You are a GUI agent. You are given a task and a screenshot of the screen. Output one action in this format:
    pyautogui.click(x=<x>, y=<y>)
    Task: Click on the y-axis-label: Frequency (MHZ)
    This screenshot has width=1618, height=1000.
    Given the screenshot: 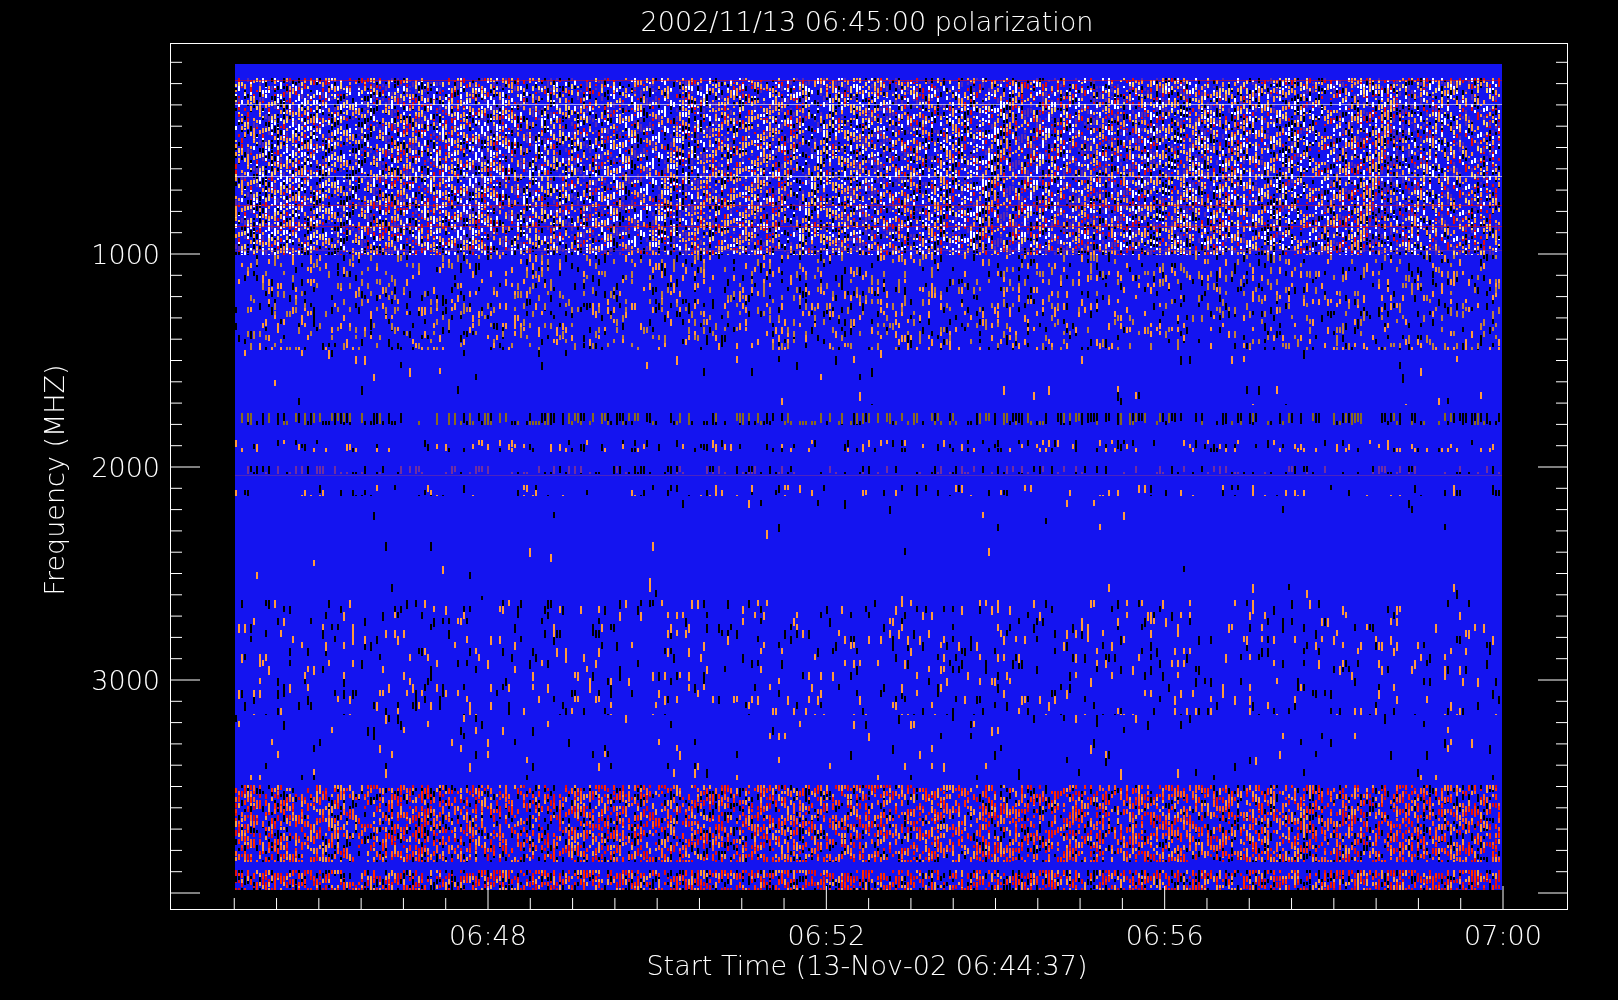 What is the action you would take?
    pyautogui.click(x=54, y=480)
    